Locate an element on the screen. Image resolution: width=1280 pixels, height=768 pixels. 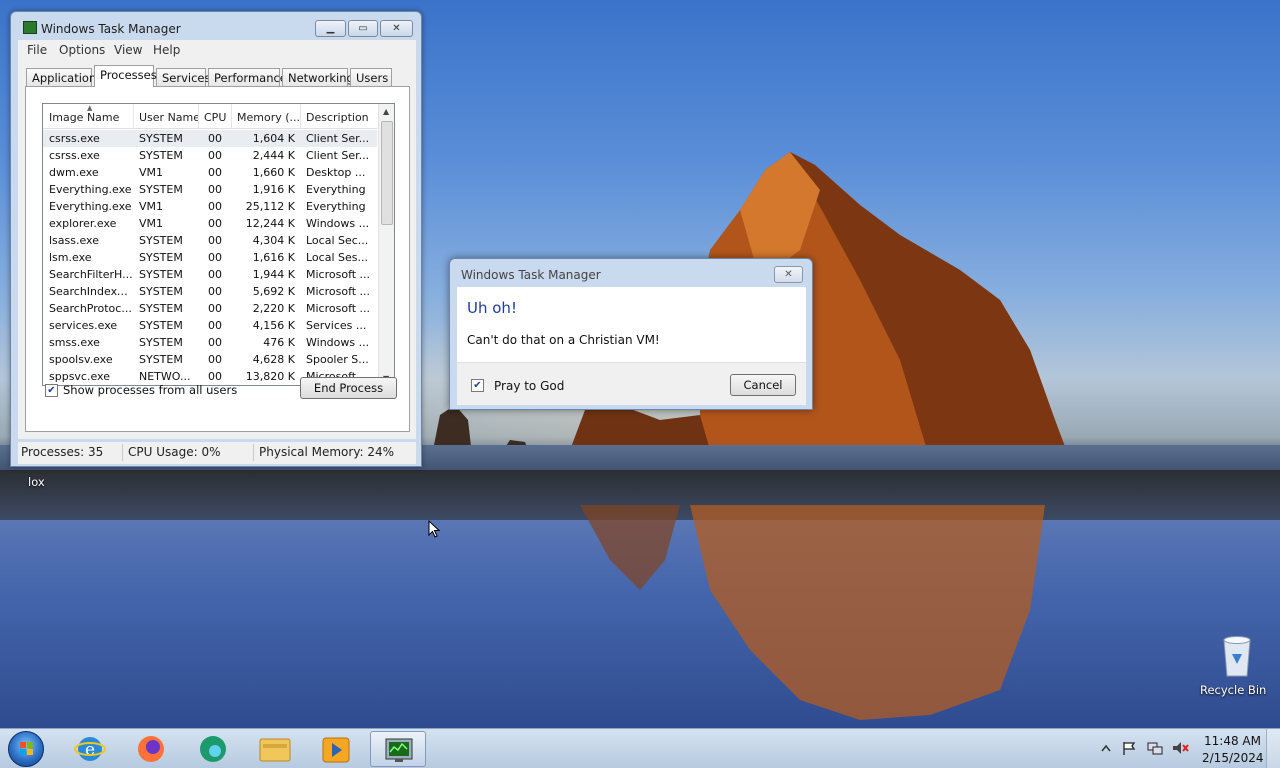
taskbar-firefox-button is located at coordinates (151, 749).